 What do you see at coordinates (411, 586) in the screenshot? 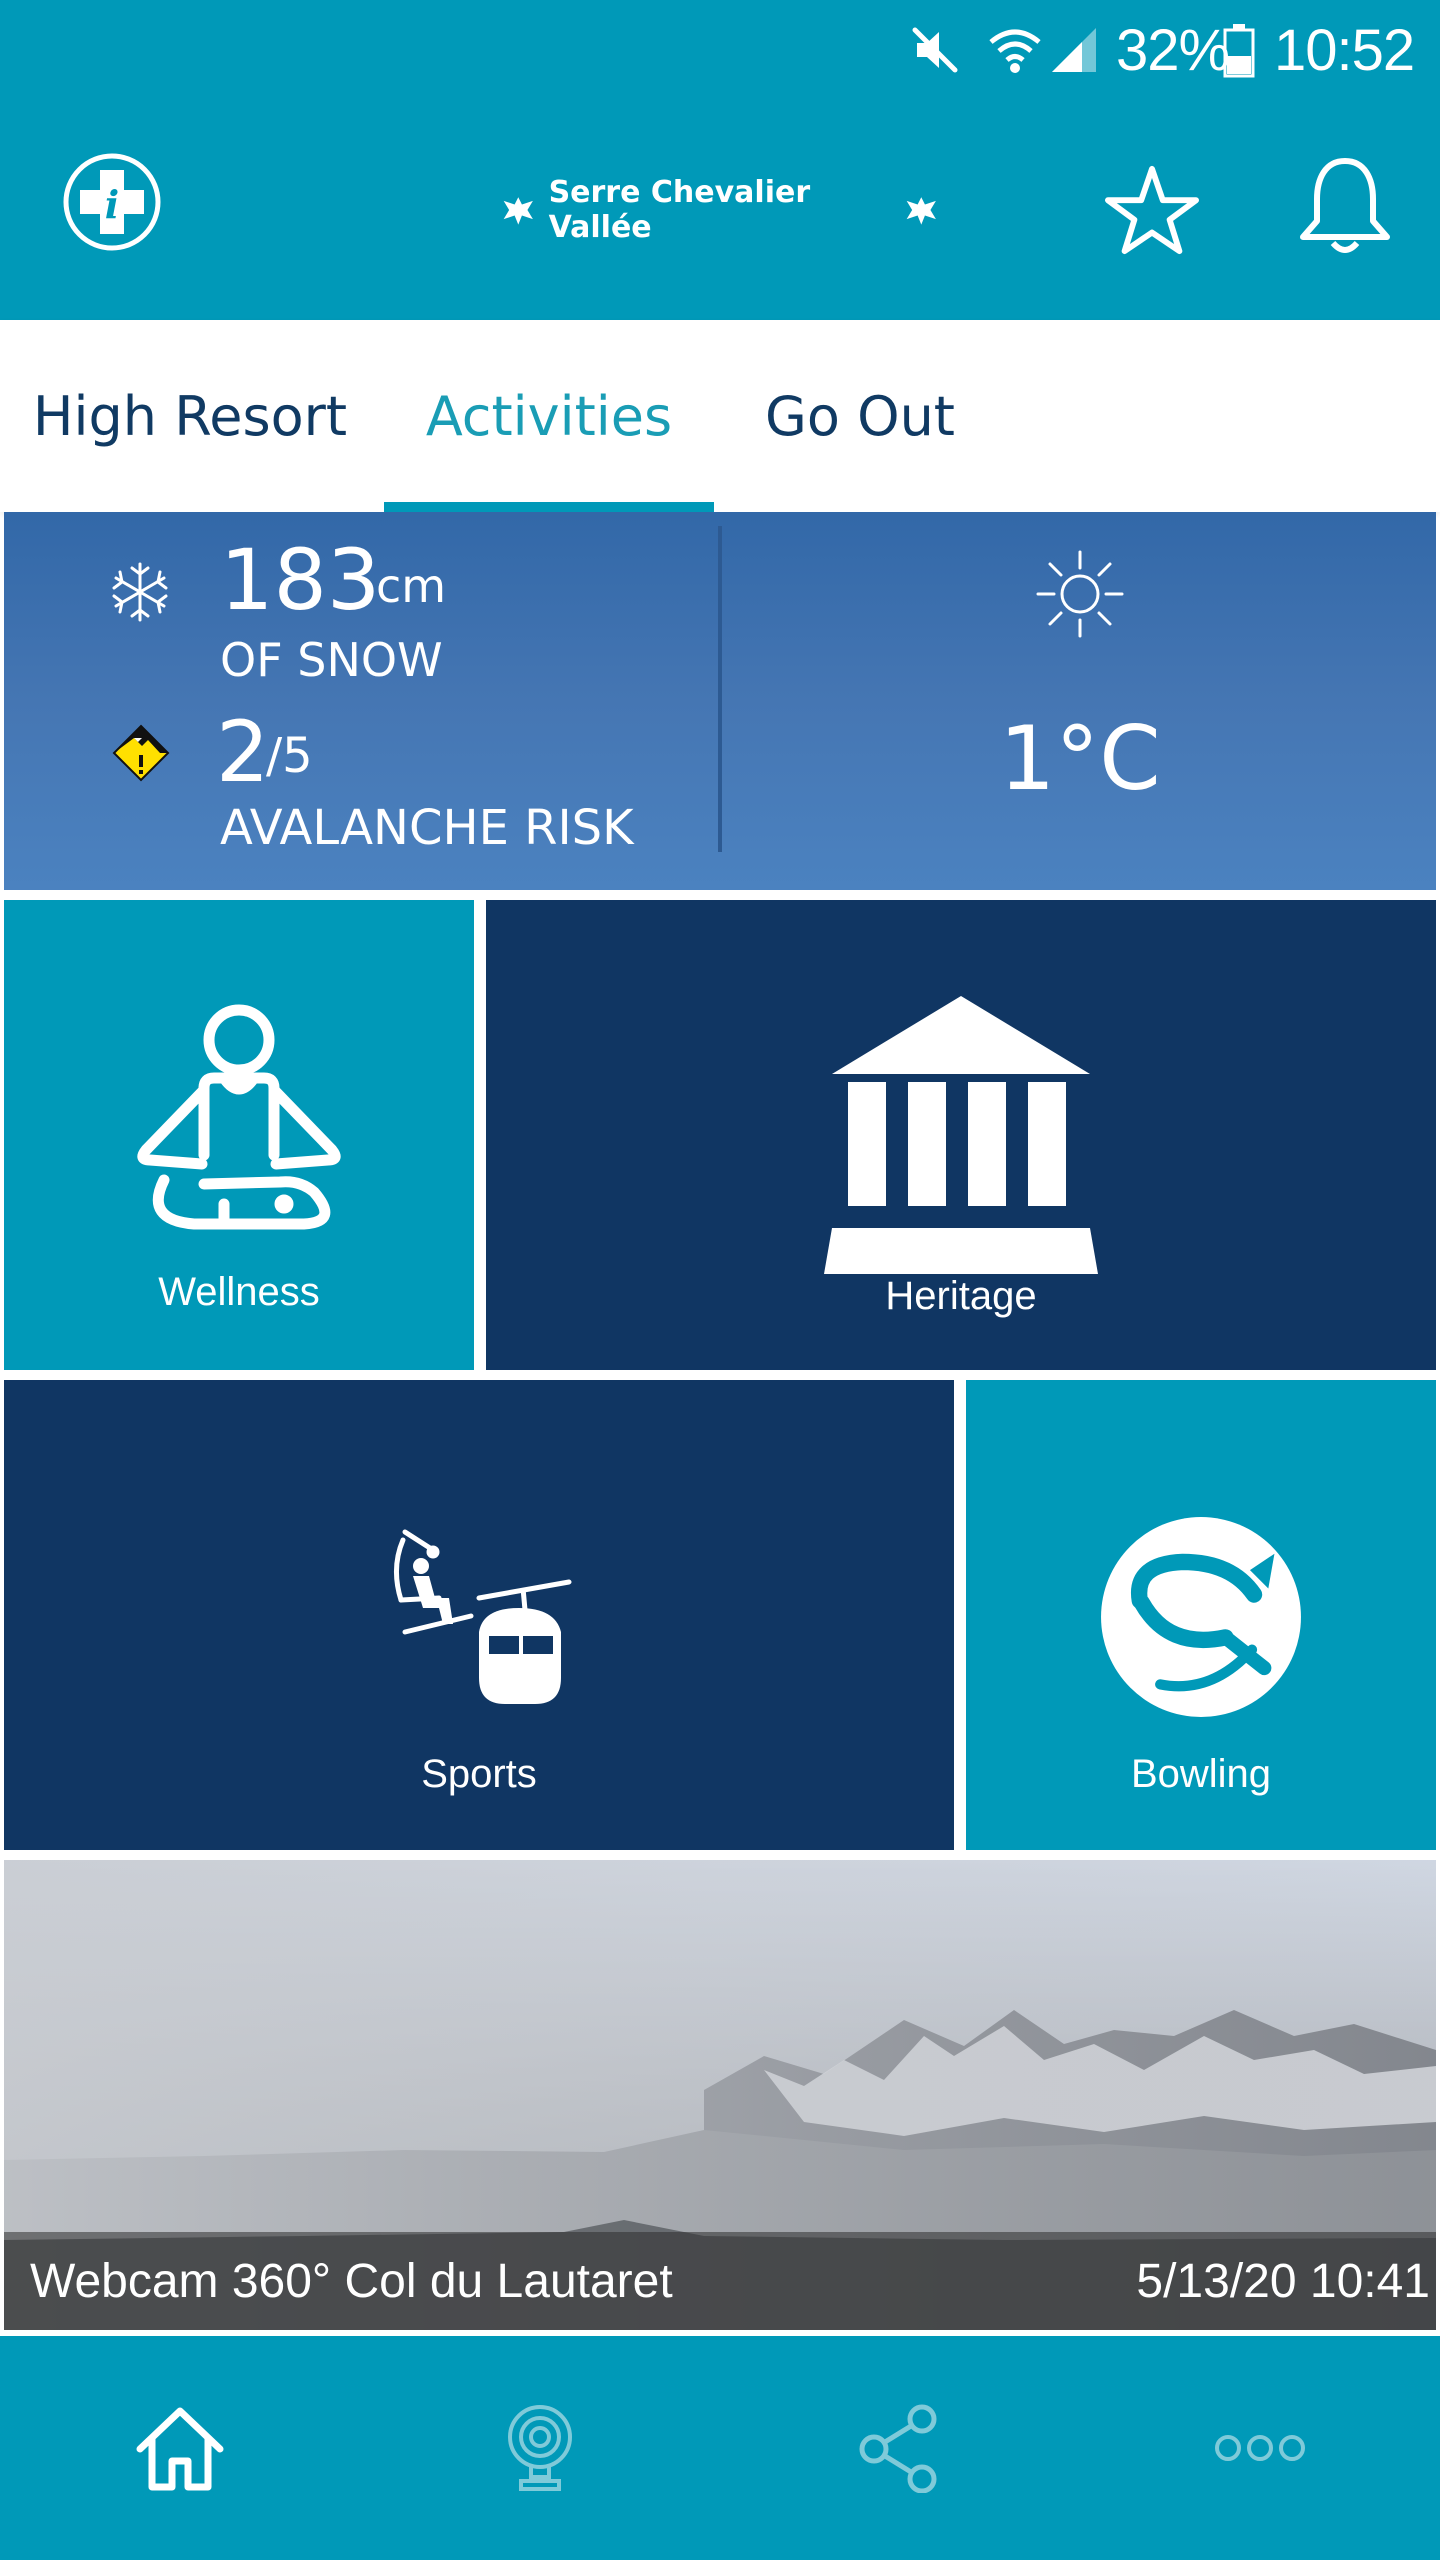
I see `snow-depth-unit: cm` at bounding box center [411, 586].